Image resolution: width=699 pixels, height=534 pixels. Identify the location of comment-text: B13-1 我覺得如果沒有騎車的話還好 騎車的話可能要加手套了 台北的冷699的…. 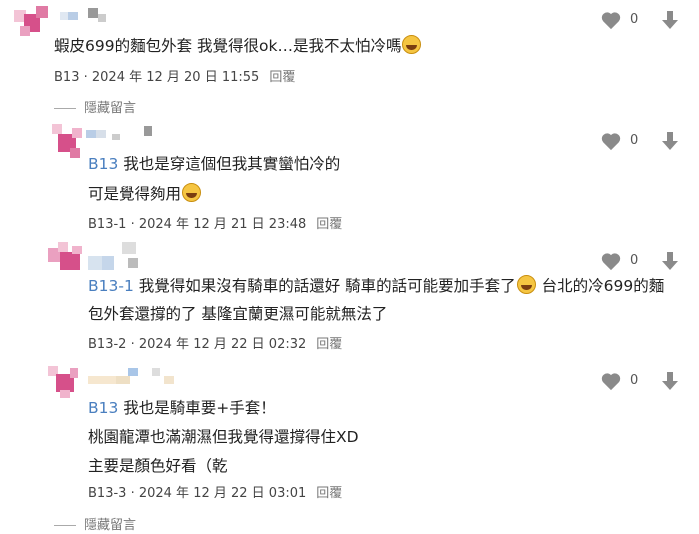
(376, 285).